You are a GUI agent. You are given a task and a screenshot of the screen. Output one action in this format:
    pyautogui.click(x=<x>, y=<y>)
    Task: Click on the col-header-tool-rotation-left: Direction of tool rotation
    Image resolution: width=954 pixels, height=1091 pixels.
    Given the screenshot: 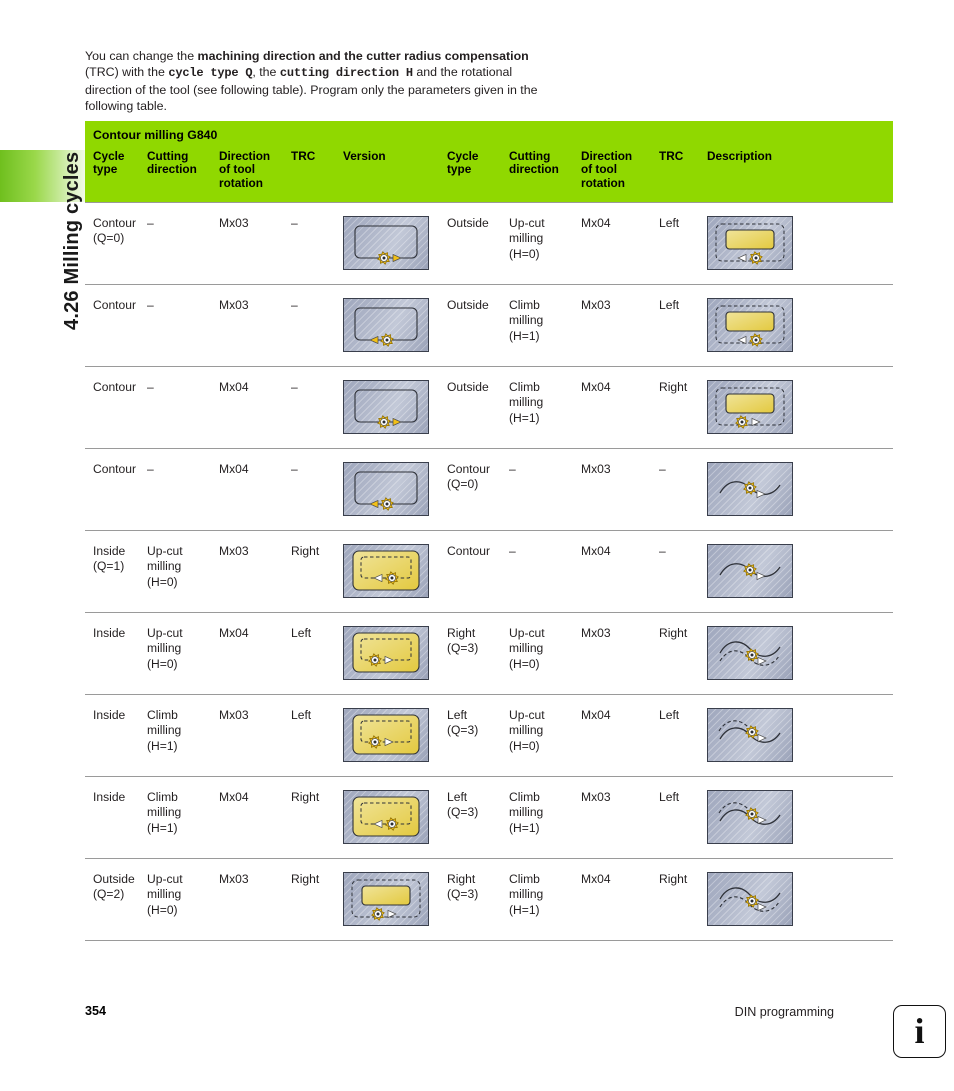 What is the action you would take?
    pyautogui.click(x=245, y=169)
    